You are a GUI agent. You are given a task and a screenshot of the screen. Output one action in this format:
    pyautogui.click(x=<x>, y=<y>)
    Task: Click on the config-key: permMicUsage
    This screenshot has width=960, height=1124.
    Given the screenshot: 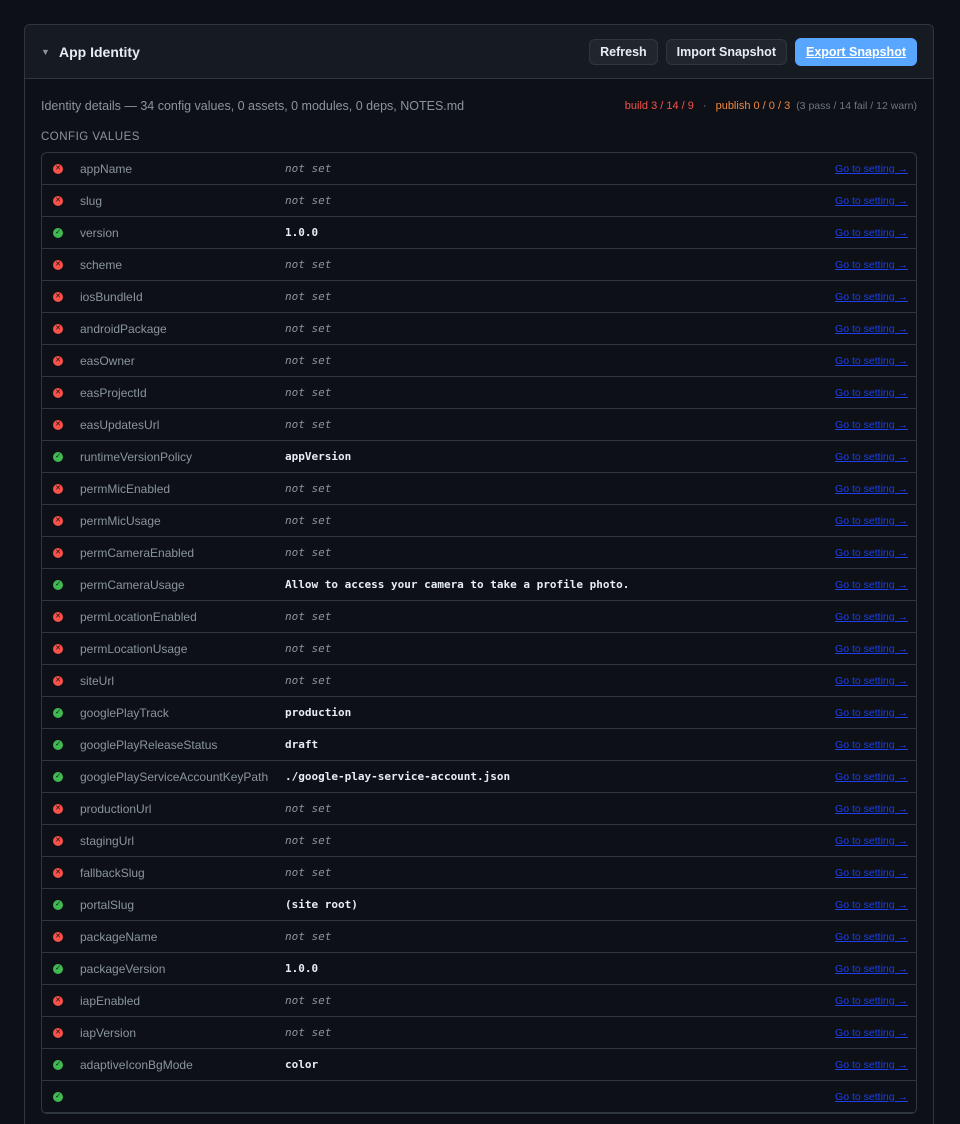 What is the action you would take?
    pyautogui.click(x=120, y=520)
    